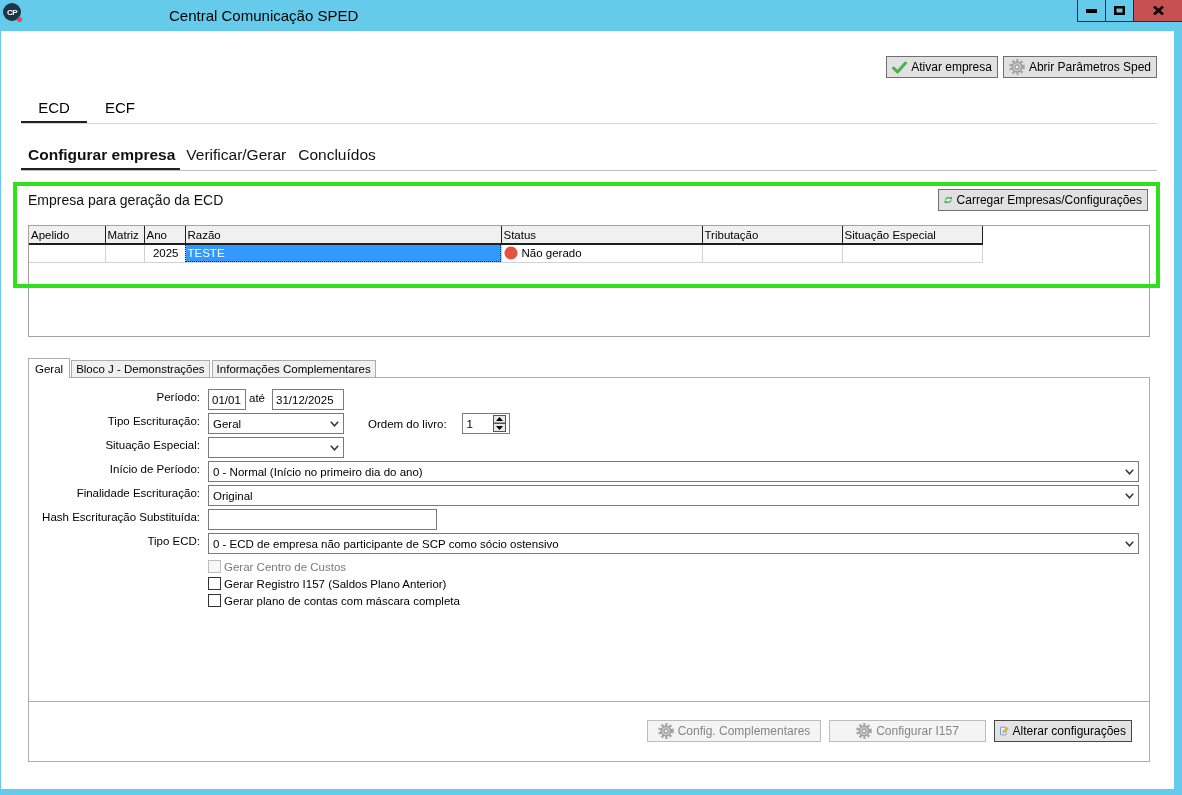 This screenshot has width=1182, height=795. What do you see at coordinates (601, 235) in the screenshot?
I see `column-header: Status` at bounding box center [601, 235].